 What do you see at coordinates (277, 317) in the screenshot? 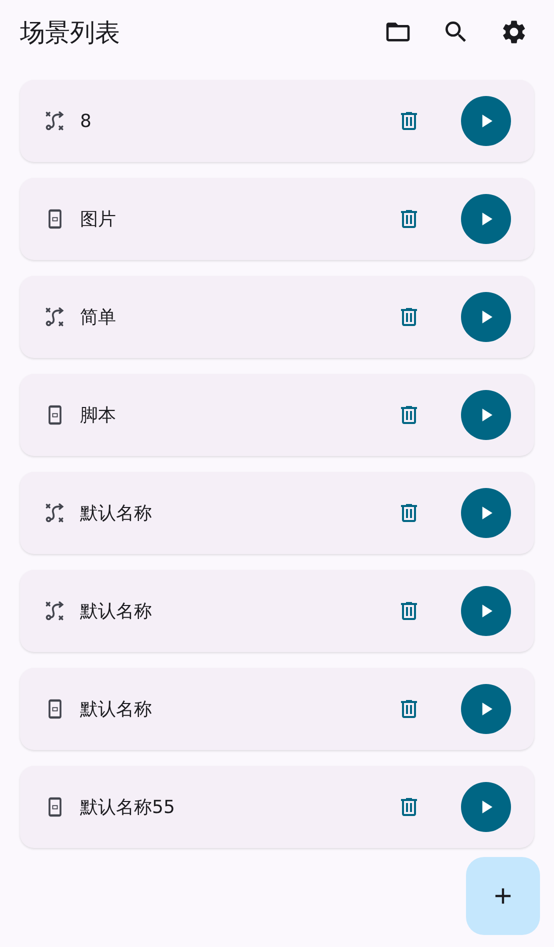
I see `scene-card: 简单` at bounding box center [277, 317].